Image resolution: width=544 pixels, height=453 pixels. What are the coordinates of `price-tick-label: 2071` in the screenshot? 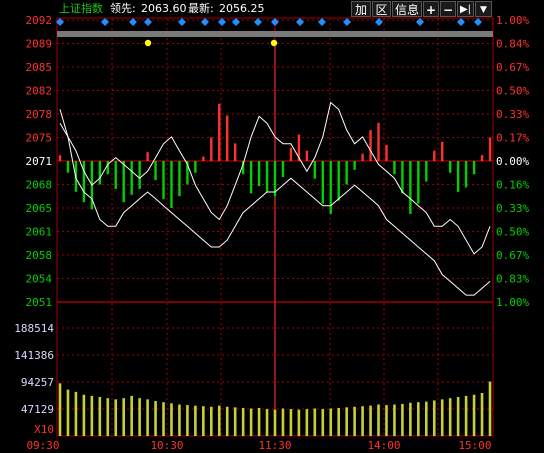 It's located at (39, 161).